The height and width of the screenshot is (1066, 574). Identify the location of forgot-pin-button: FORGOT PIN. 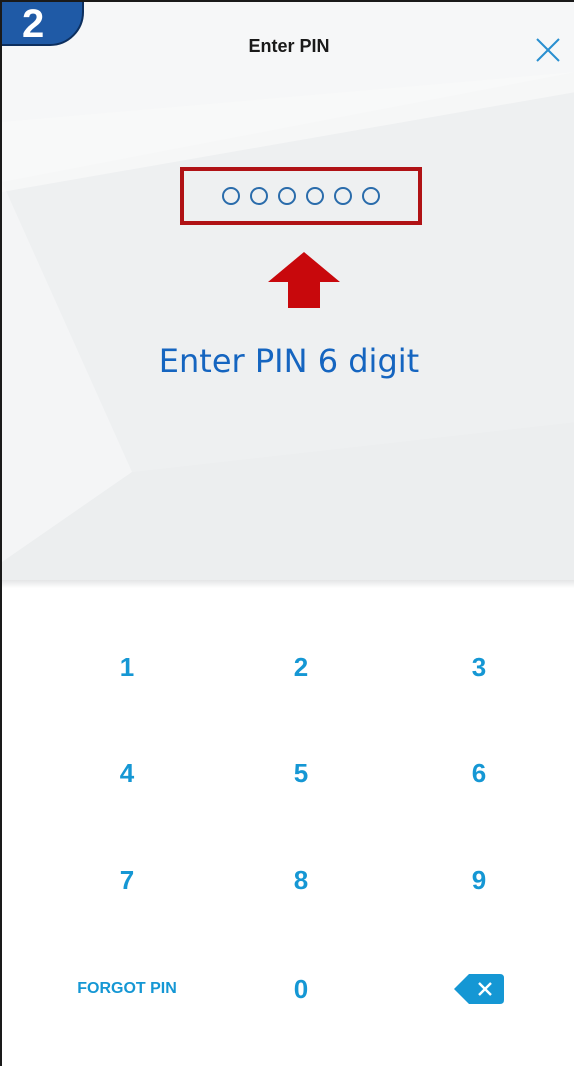
(127, 989).